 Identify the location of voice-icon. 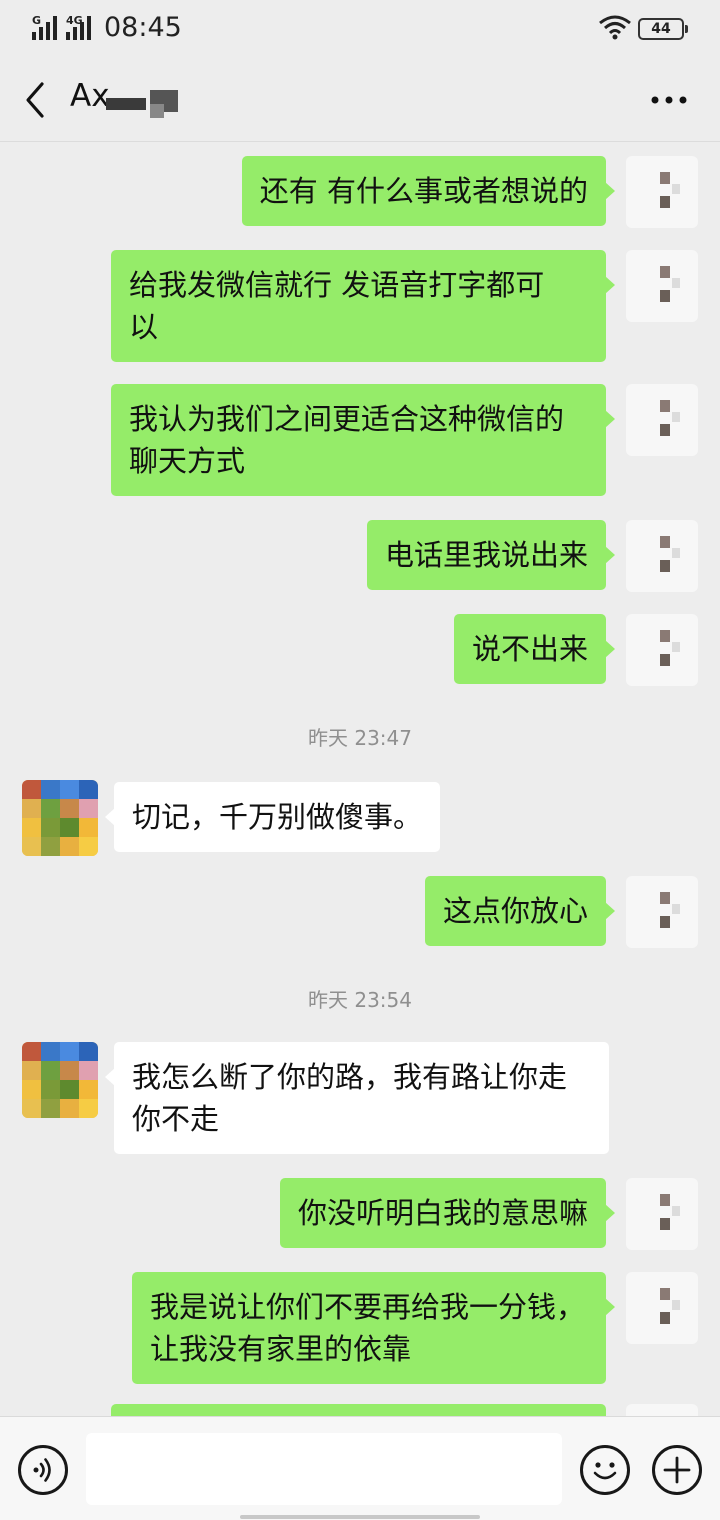
(42, 1470).